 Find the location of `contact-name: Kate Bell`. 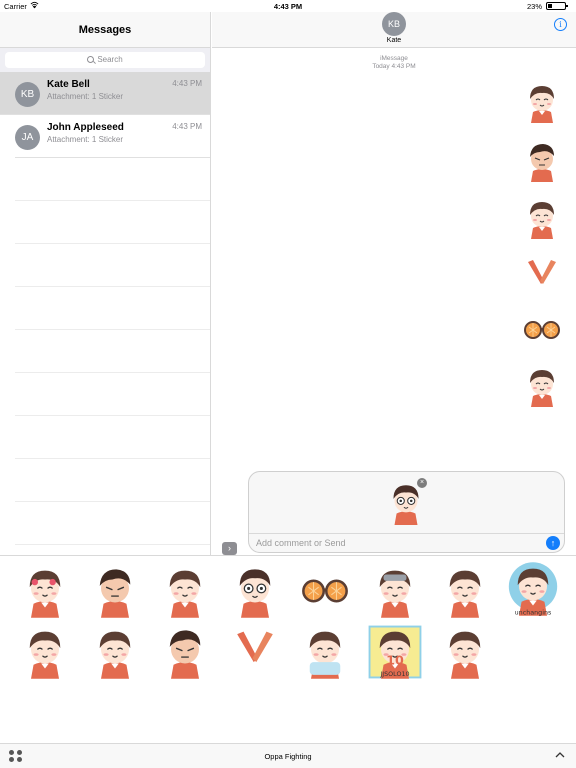

contact-name: Kate Bell is located at coordinates (68, 84).